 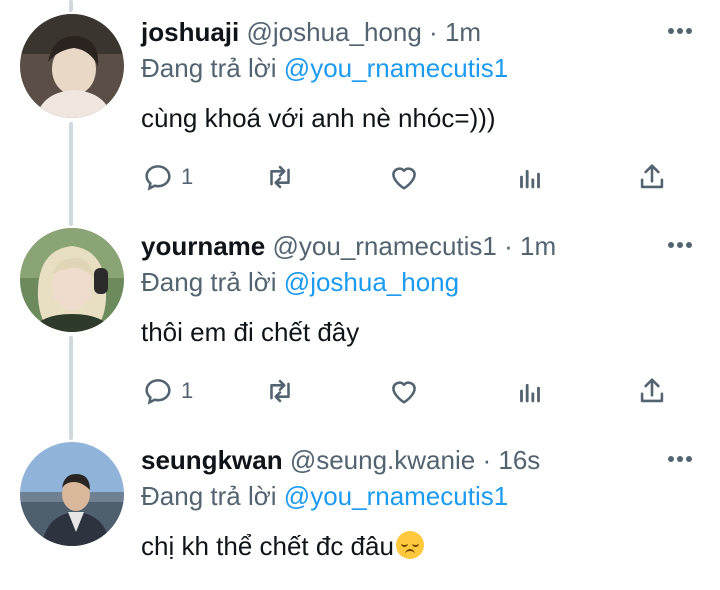 What do you see at coordinates (409, 545) in the screenshot?
I see `disappointed-face-icon` at bounding box center [409, 545].